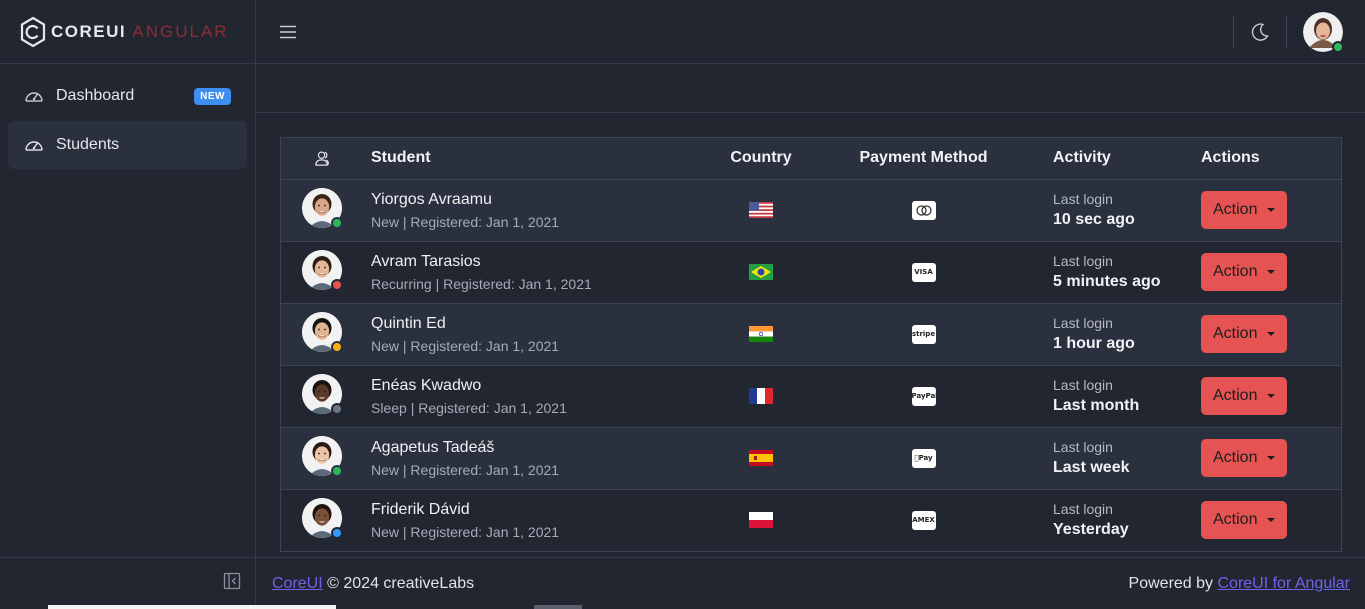 The image size is (1365, 609). I want to click on activity-value: 5 minutes ago, so click(1107, 281).